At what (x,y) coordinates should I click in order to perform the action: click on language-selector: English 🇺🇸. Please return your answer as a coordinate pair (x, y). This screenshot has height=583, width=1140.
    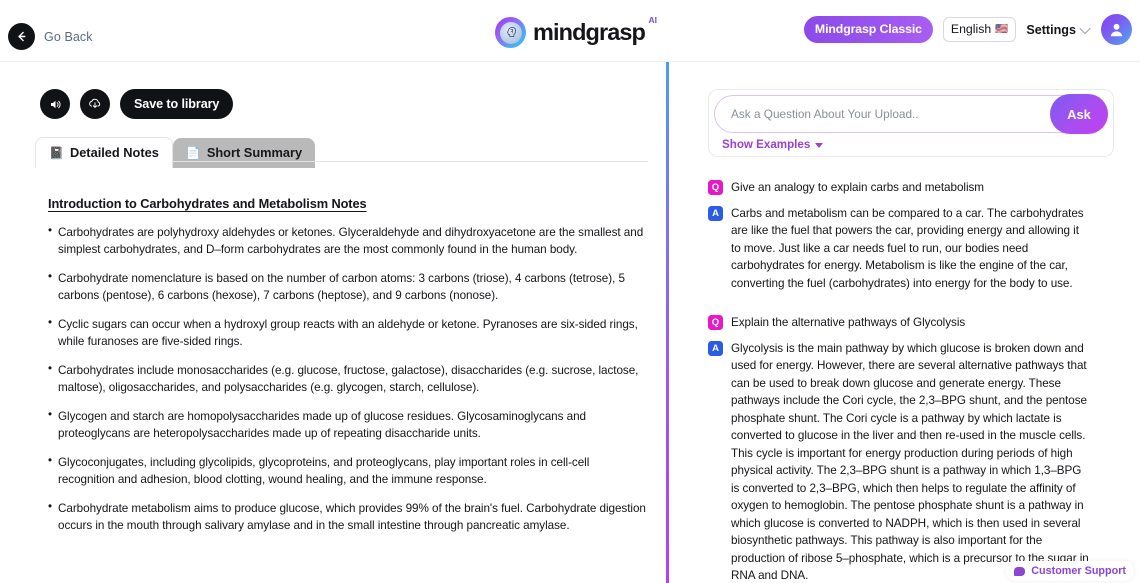
    Looking at the image, I should click on (979, 29).